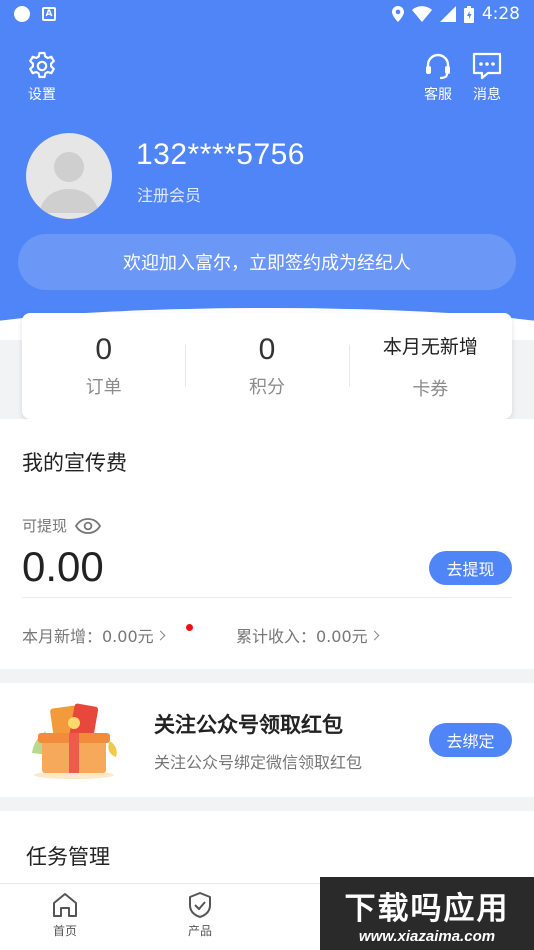 The height and width of the screenshot is (950, 534). Describe the element at coordinates (189, 627) in the screenshot. I see `new-badge-dot` at that location.